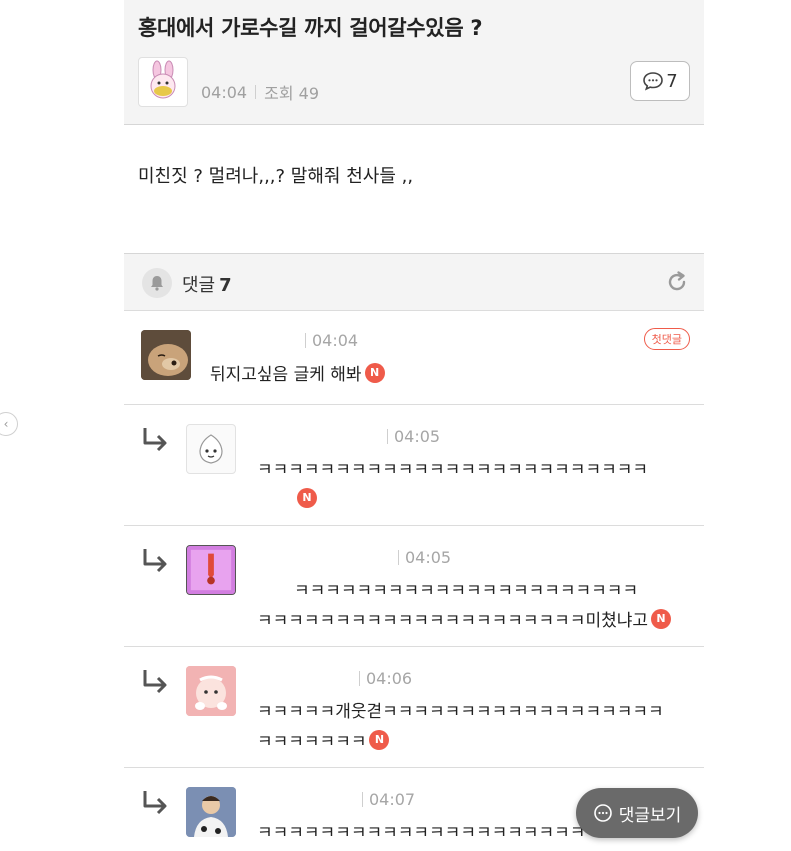 The image size is (791, 851). What do you see at coordinates (414, 282) in the screenshot?
I see `comments-header: 댓글 7` at bounding box center [414, 282].